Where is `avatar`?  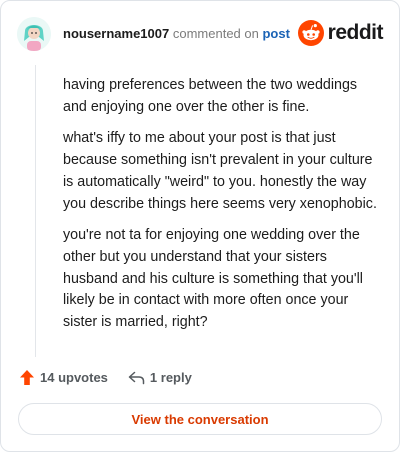
avatar is located at coordinates (34, 34).